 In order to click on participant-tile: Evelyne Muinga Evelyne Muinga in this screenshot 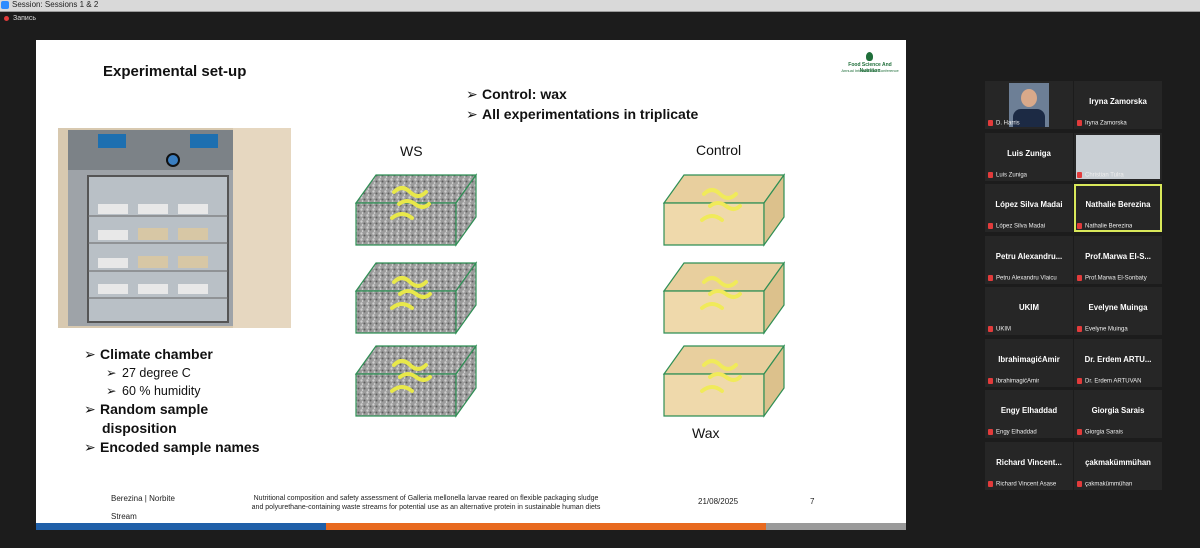, I will do `click(1118, 311)`.